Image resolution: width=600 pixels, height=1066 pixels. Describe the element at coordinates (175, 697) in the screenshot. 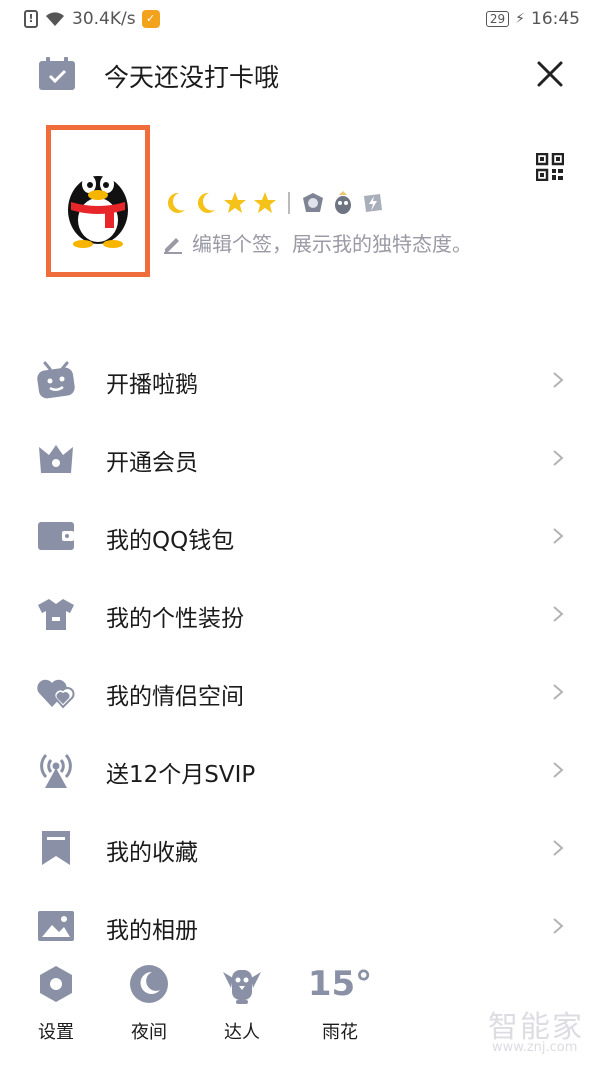

I see `menu-label: 我的情侣空间` at that location.